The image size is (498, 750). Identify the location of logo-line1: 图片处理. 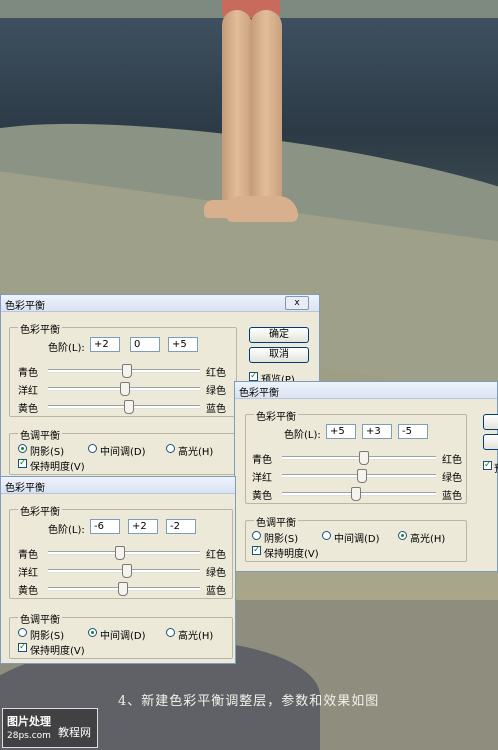
(29, 721).